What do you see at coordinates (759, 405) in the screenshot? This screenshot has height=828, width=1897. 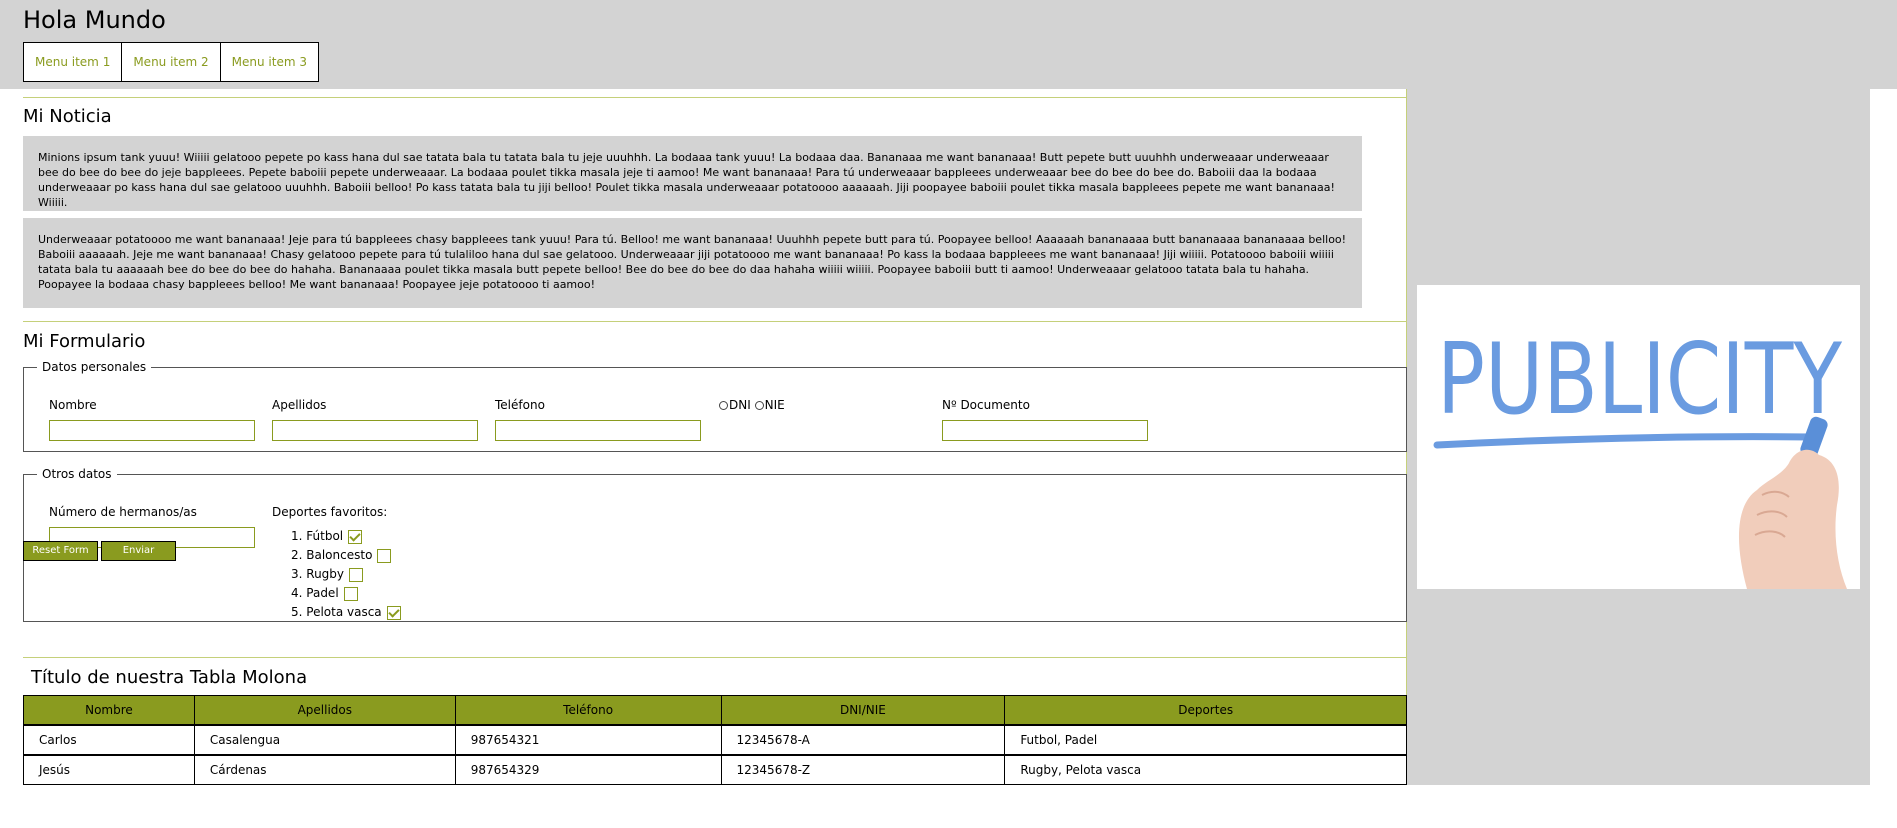 I see `nie-radio` at bounding box center [759, 405].